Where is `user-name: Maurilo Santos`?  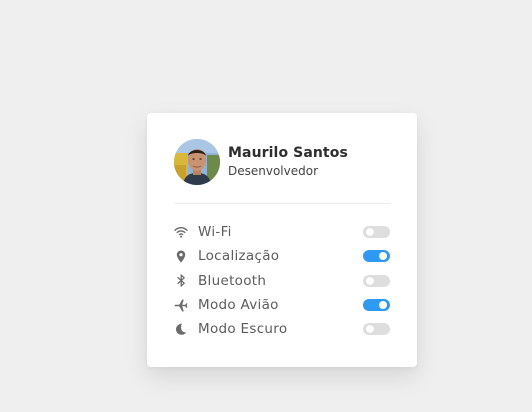 user-name: Maurilo Santos is located at coordinates (288, 153).